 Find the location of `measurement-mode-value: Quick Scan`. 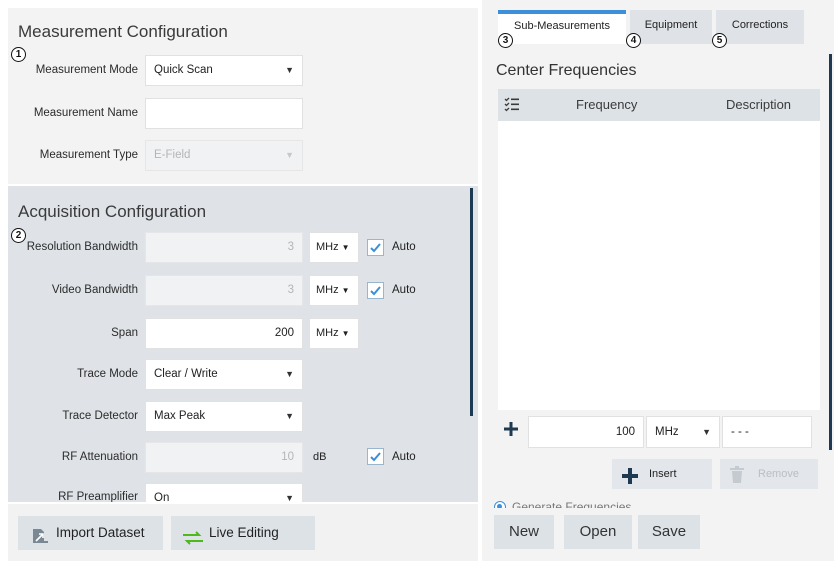

measurement-mode-value: Quick Scan is located at coordinates (183, 70).